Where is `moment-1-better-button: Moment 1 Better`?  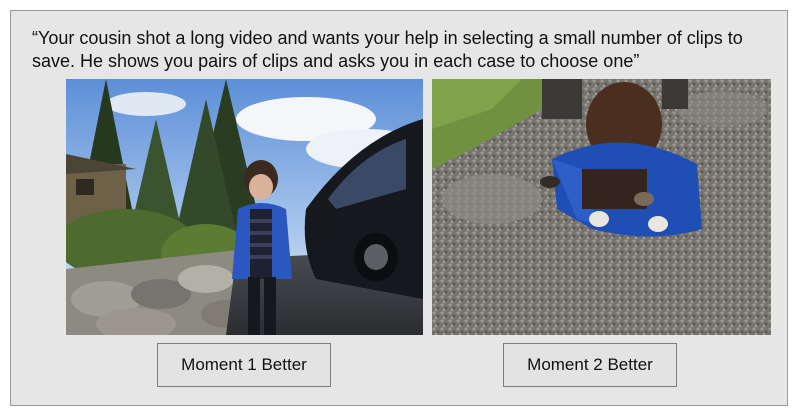 moment-1-better-button: Moment 1 Better is located at coordinates (244, 365).